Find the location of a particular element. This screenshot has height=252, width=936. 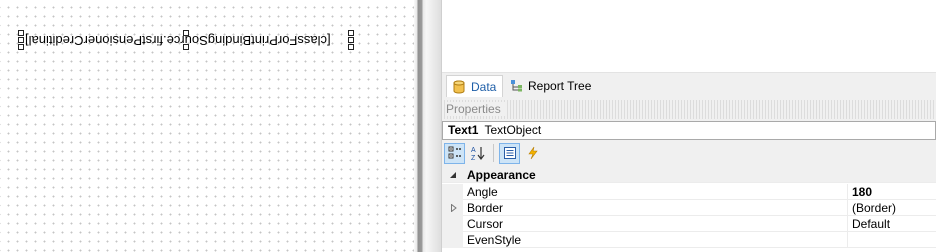

tab-data: Data is located at coordinates (475, 86).